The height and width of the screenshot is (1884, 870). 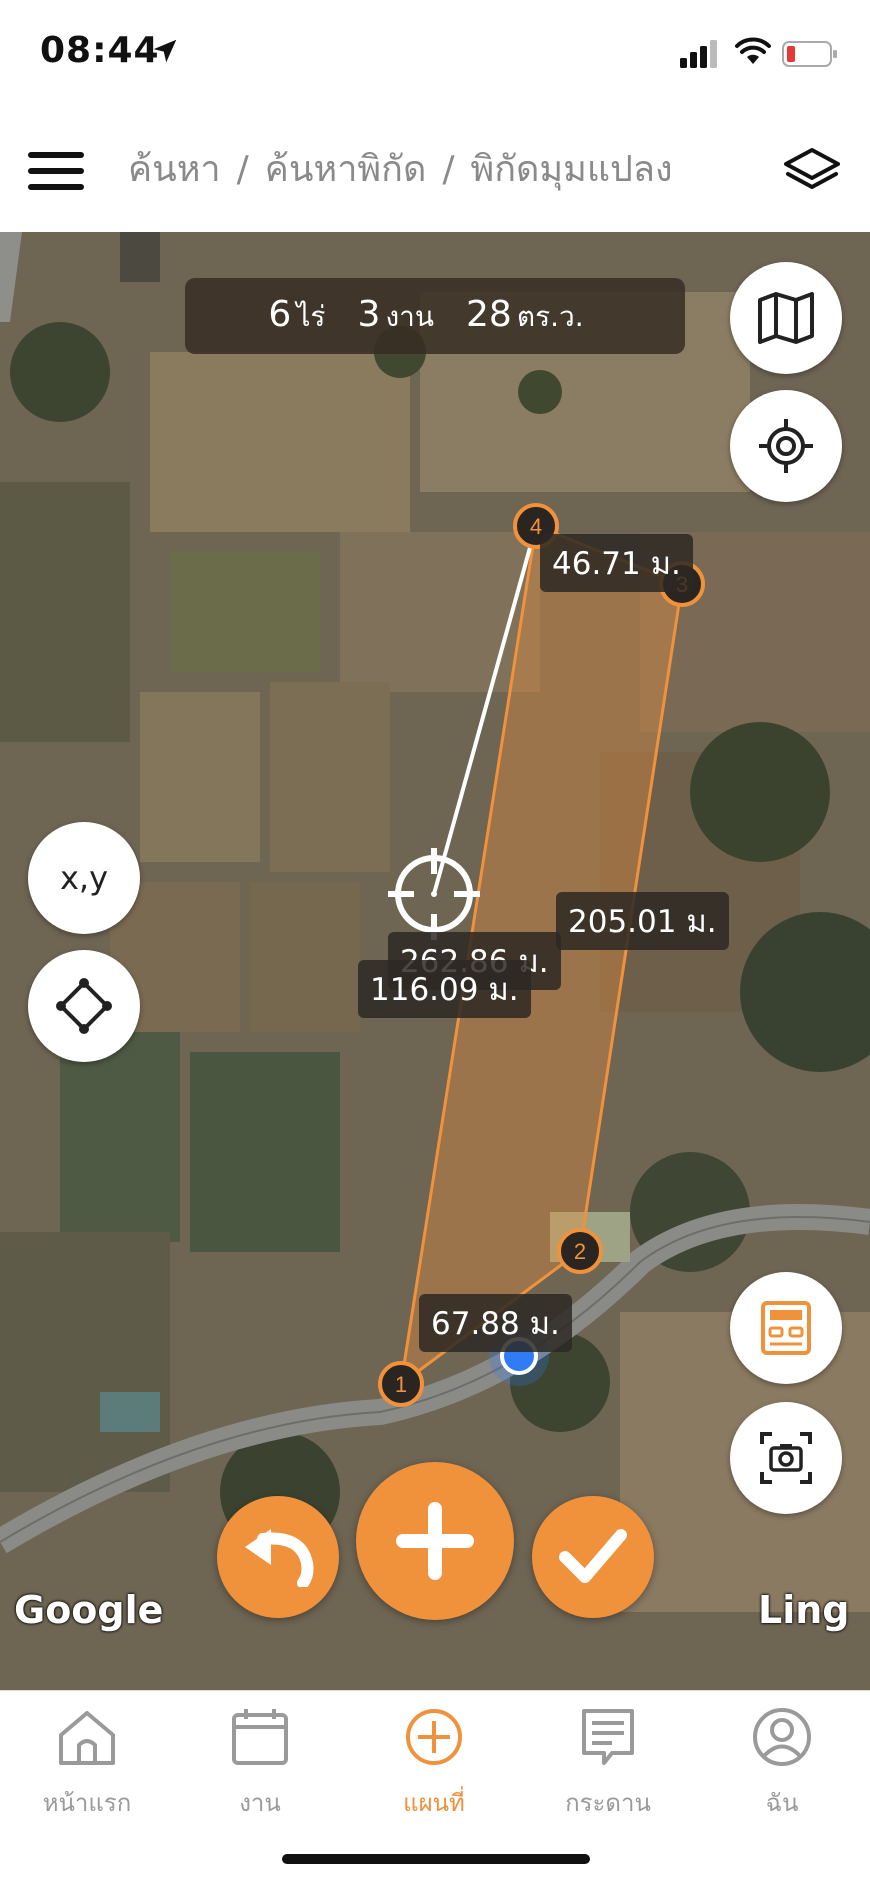 I want to click on distance-label-3-2: 205.01 ม., so click(x=642, y=921).